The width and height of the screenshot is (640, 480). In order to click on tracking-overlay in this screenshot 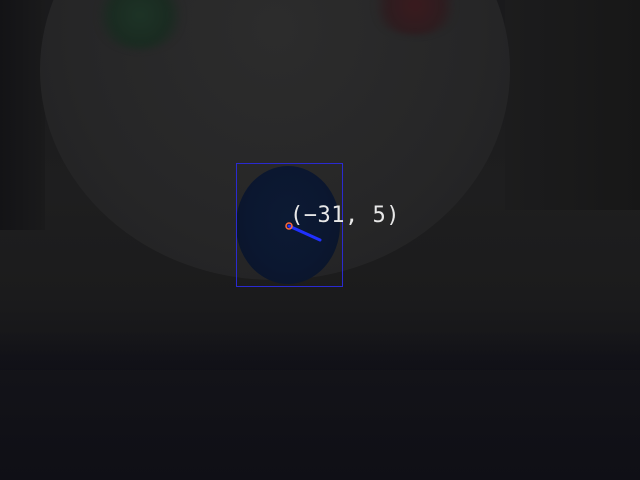, I will do `click(303, 232)`.